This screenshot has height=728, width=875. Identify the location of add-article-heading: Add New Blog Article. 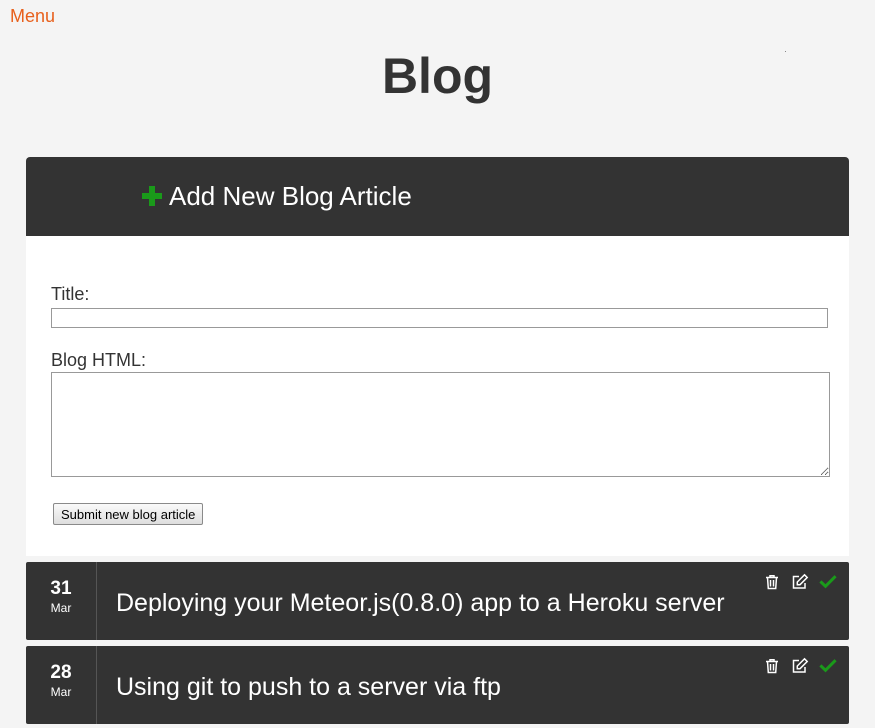
(290, 196).